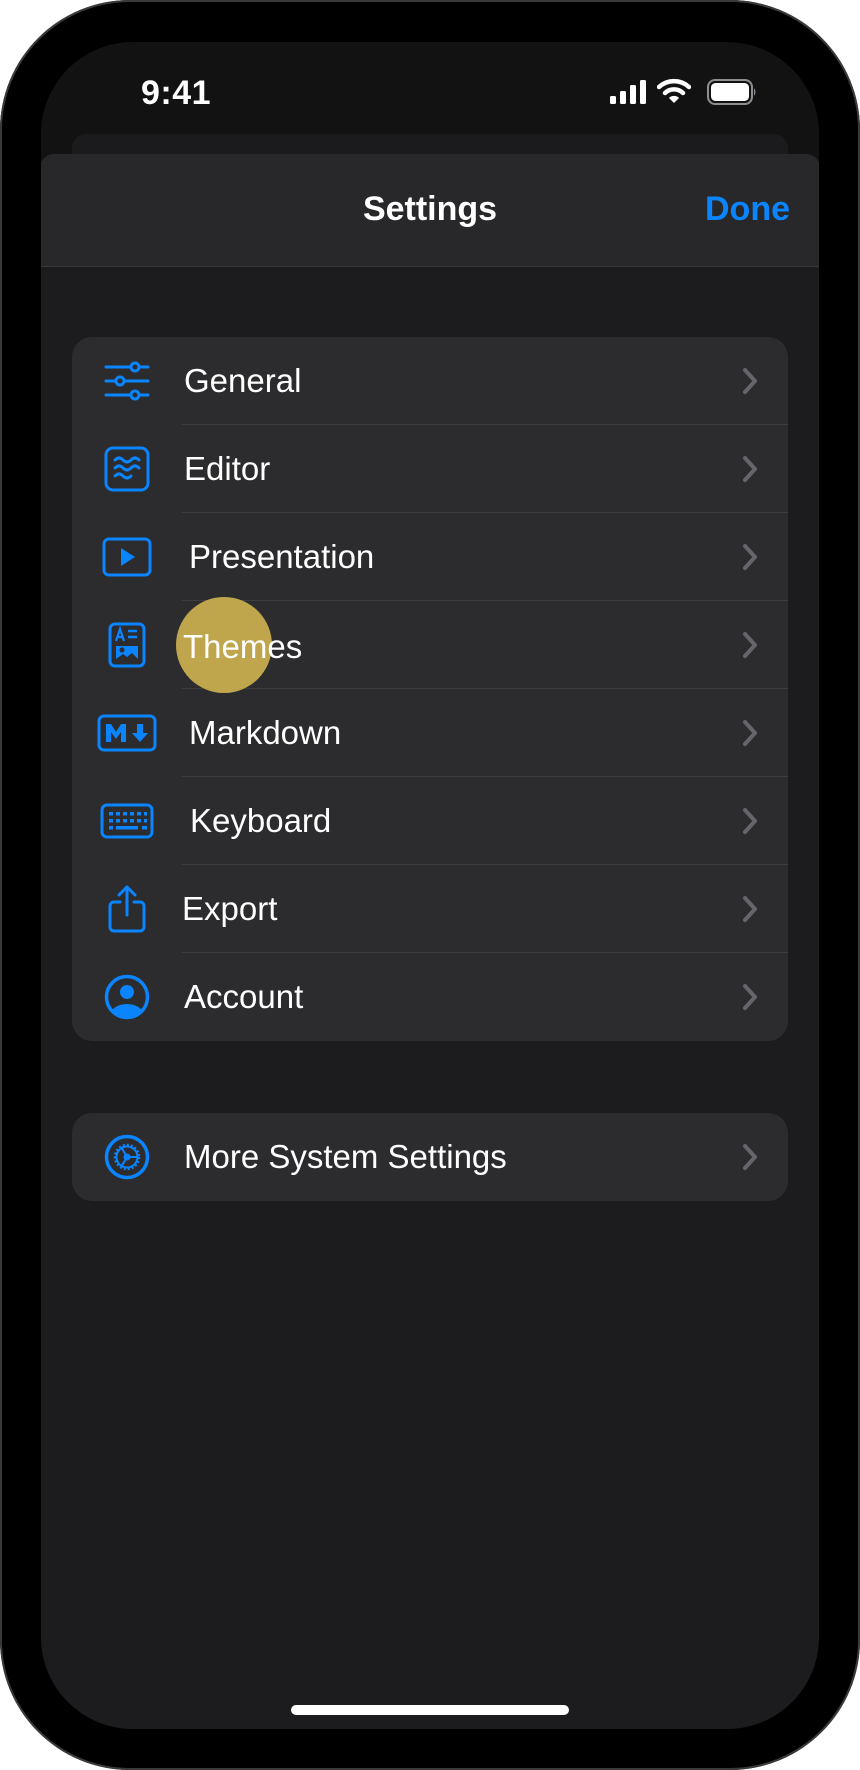 Image resolution: width=860 pixels, height=1770 pixels. Describe the element at coordinates (176, 93) in the screenshot. I see `status-time: 9:41` at that location.